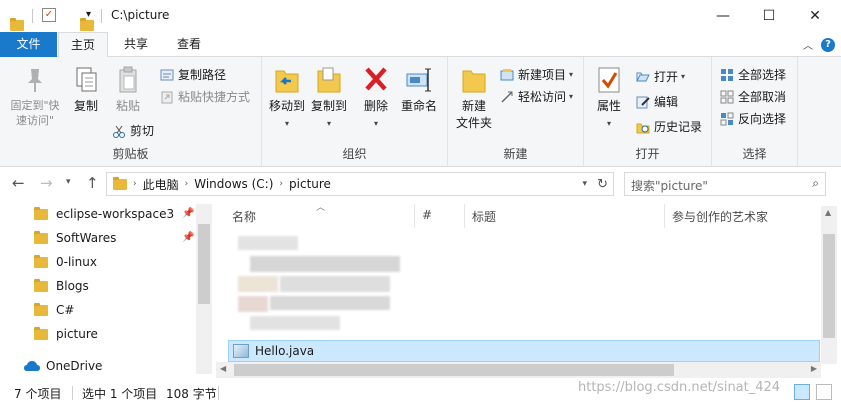  Describe the element at coordinates (753, 118) in the screenshot. I see `invert-selection-button: 反向选择` at that location.